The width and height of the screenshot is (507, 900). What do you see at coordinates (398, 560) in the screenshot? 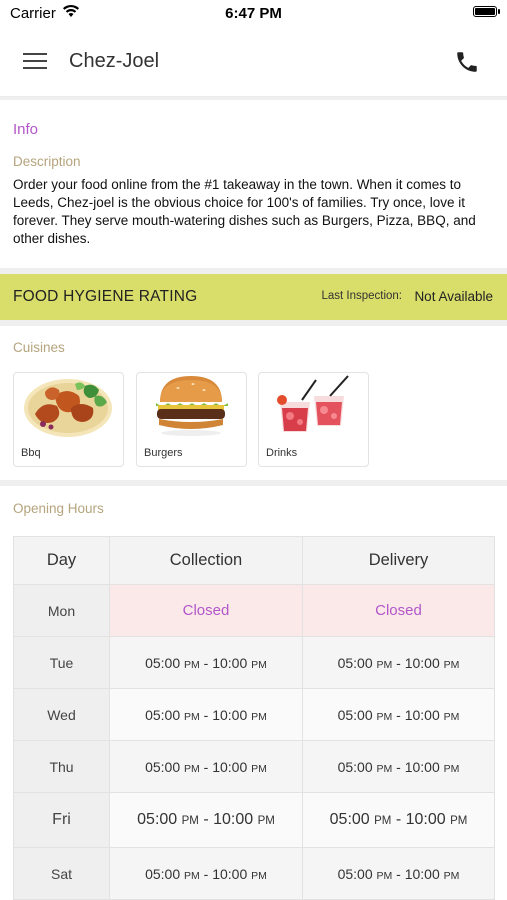
I see `column-header-delivery: Delivery` at bounding box center [398, 560].